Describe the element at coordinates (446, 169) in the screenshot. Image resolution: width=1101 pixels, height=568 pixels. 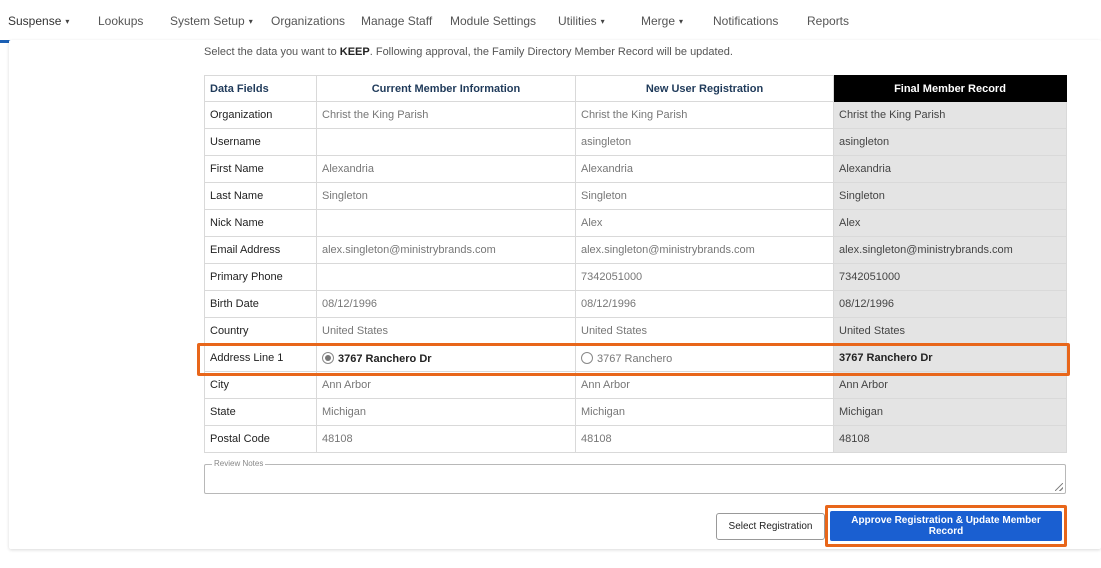
I see `current-value-cell: Alexandria` at that location.